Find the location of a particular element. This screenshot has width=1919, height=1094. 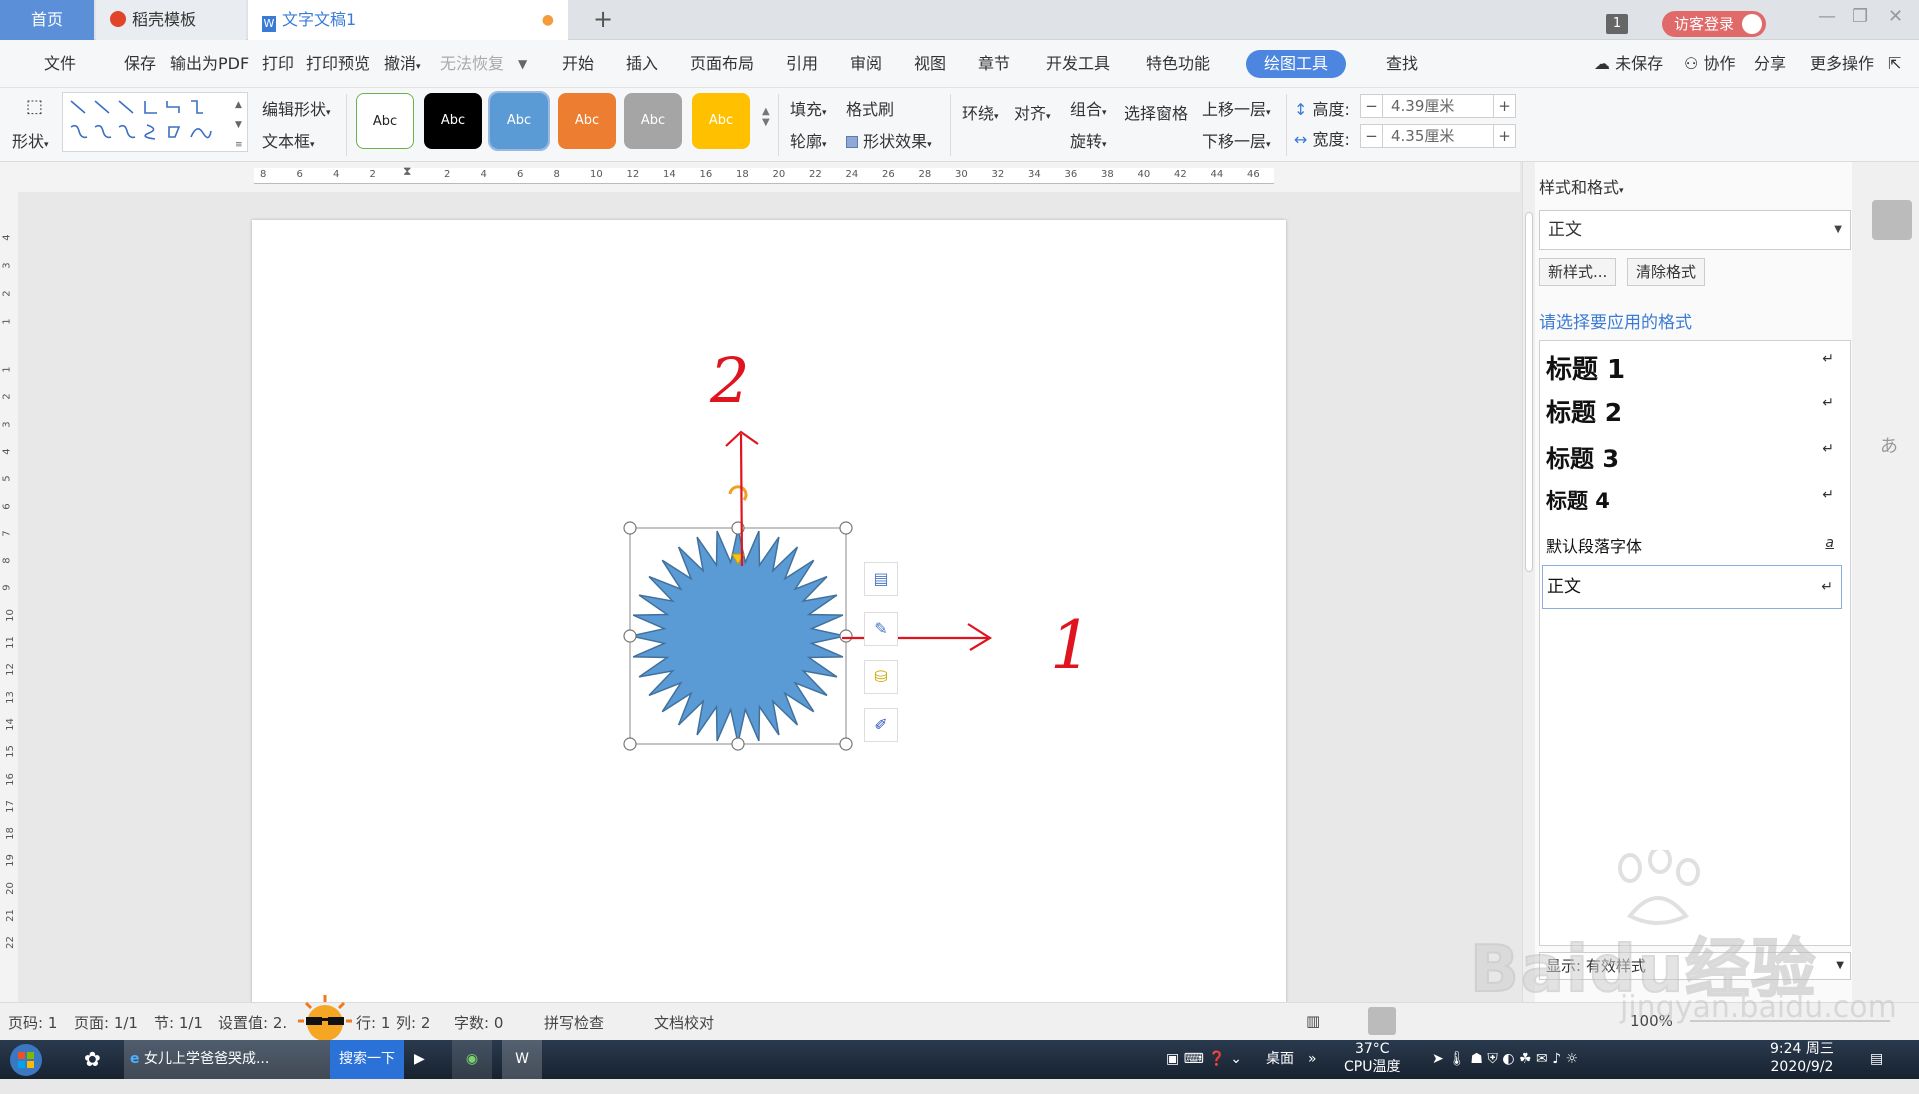

style-item-default-font: 默认段落字体 a is located at coordinates (1694, 545).